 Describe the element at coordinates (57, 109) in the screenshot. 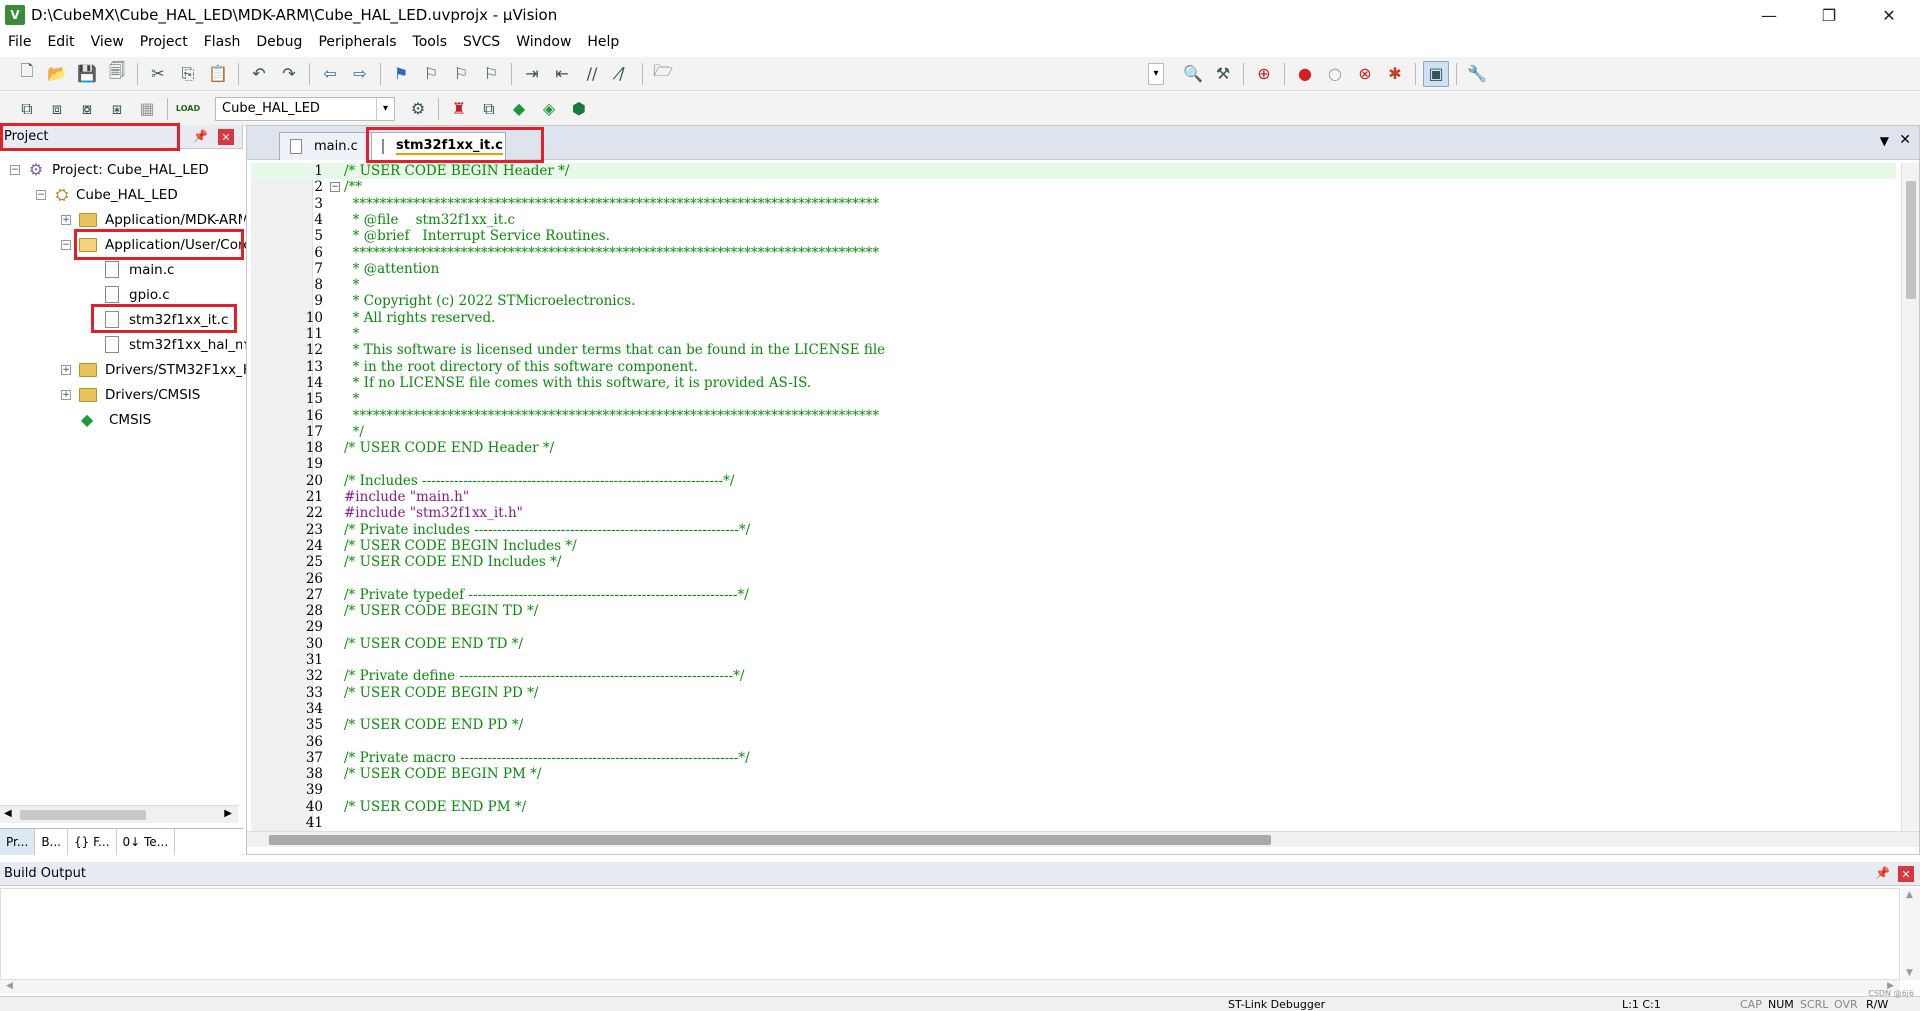

I see `build-icon: ⧈` at that location.